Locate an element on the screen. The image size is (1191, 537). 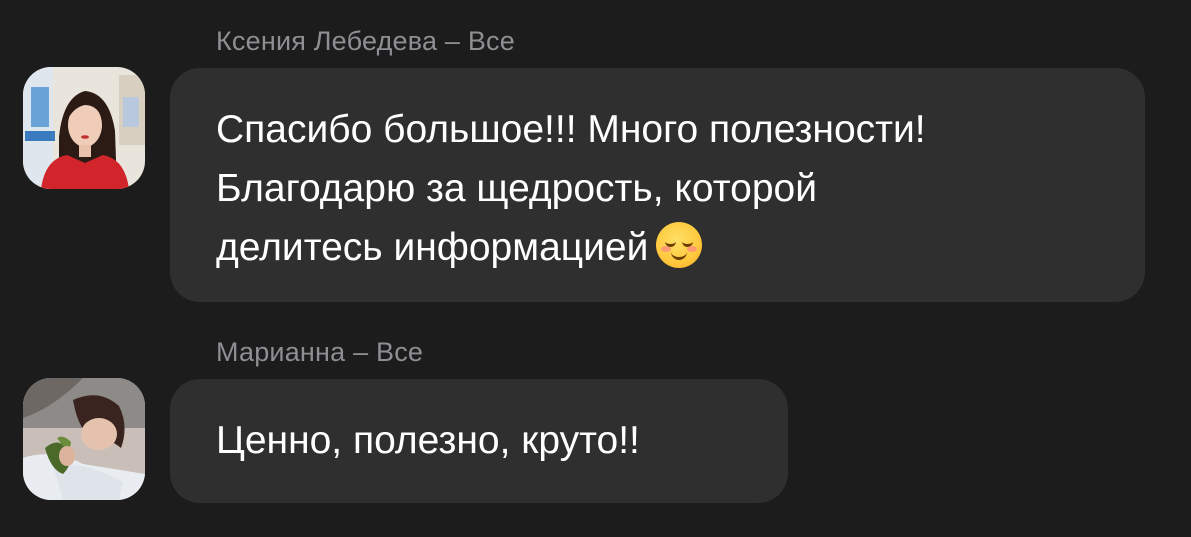
sender-name-2: Марианна – Все is located at coordinates (320, 352).